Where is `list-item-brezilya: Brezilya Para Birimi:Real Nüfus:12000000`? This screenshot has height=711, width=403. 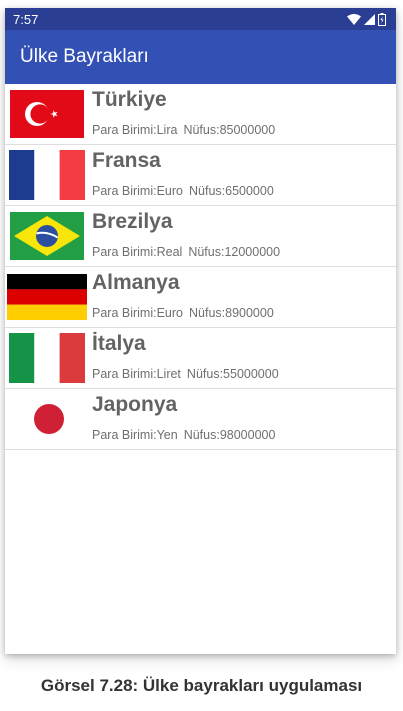 list-item-brezilya: Brezilya Para Birimi:Real Nüfus:12000000 is located at coordinates (200, 236).